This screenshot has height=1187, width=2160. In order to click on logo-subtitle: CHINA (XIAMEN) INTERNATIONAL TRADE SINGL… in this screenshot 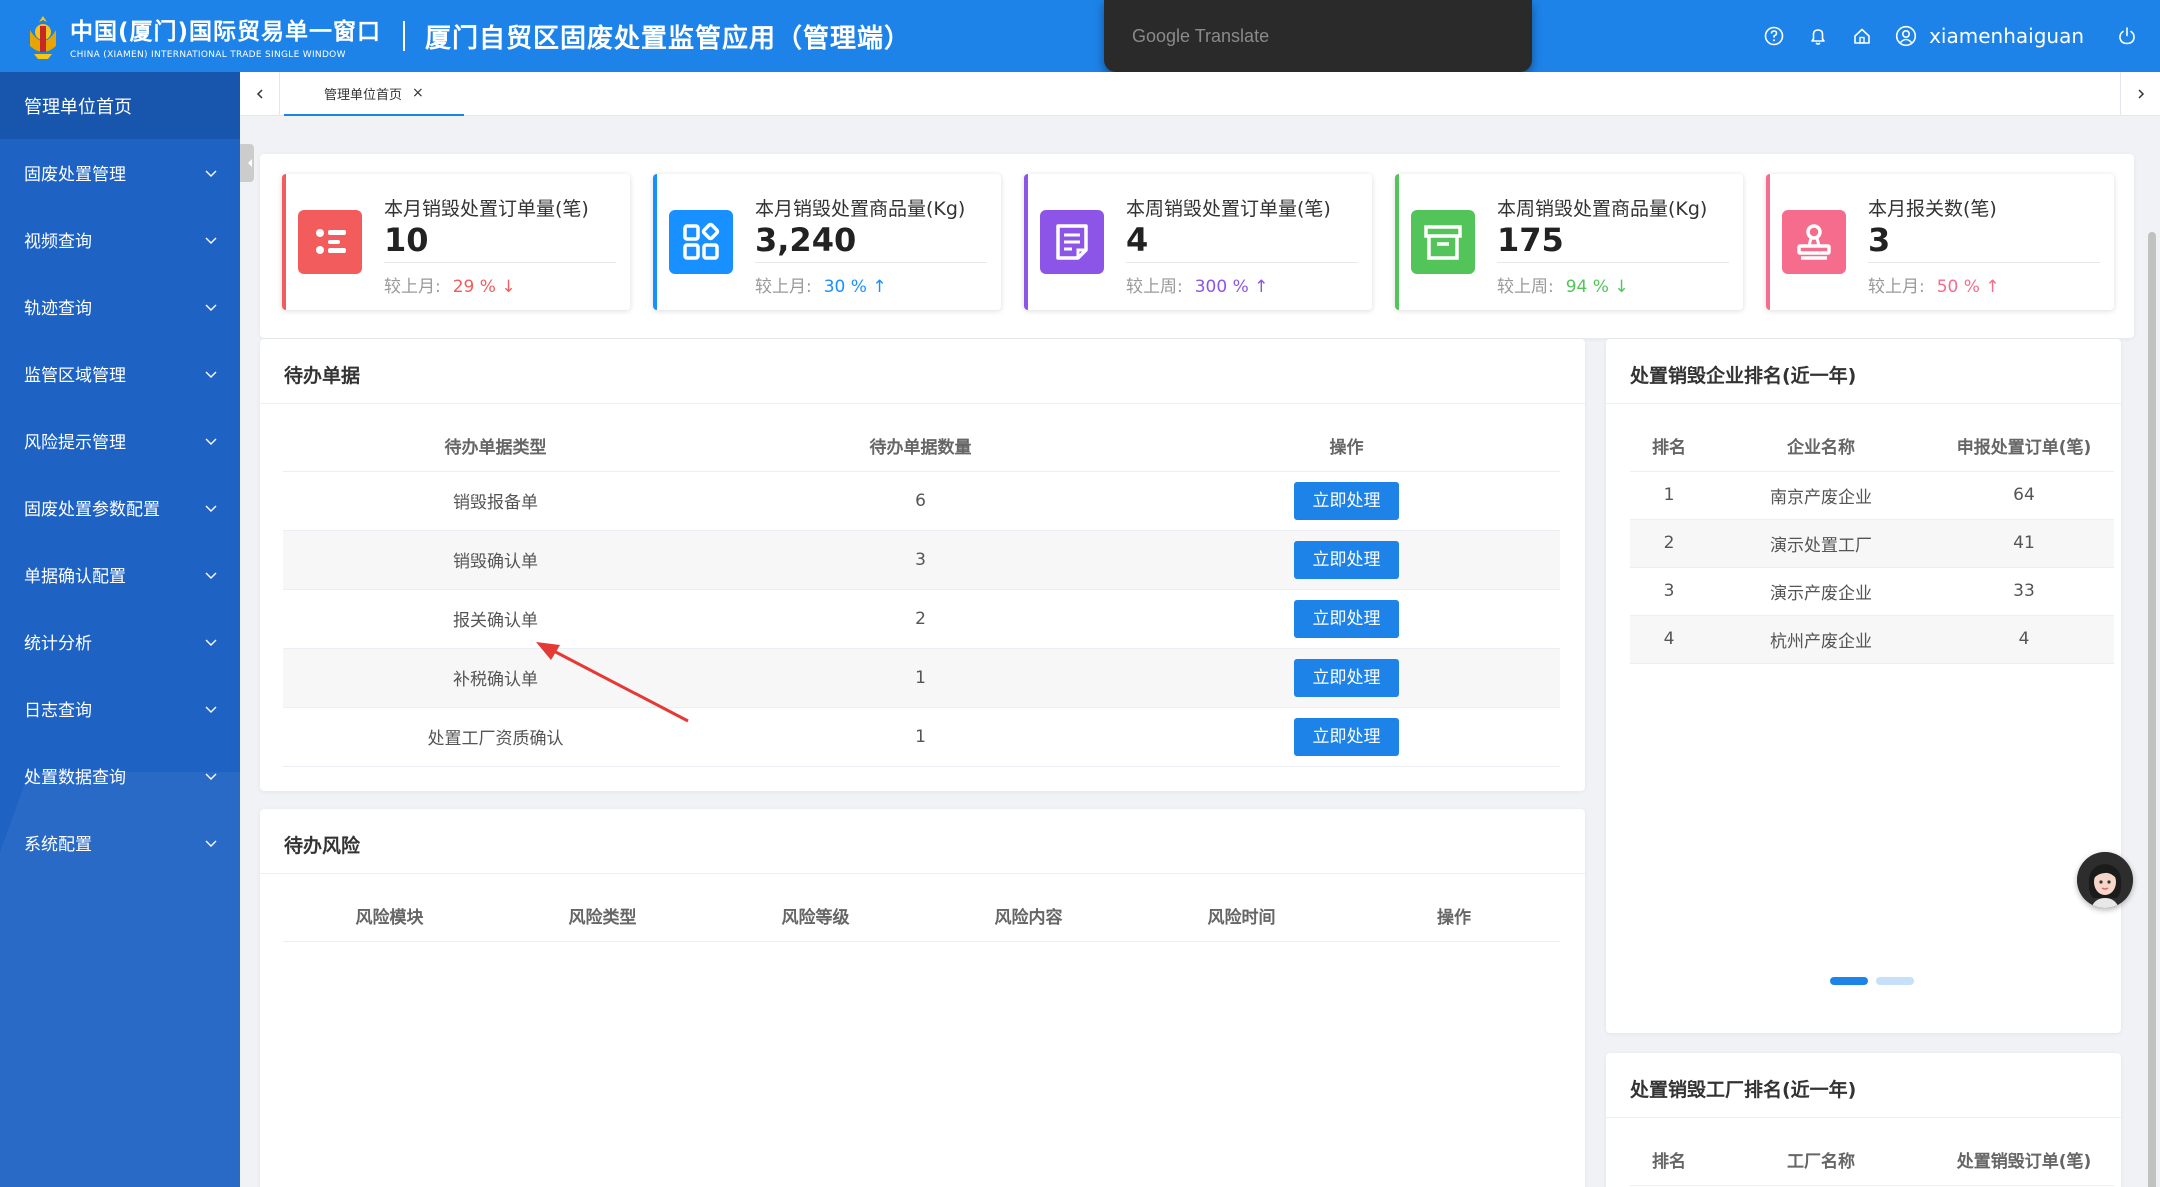, I will do `click(208, 55)`.